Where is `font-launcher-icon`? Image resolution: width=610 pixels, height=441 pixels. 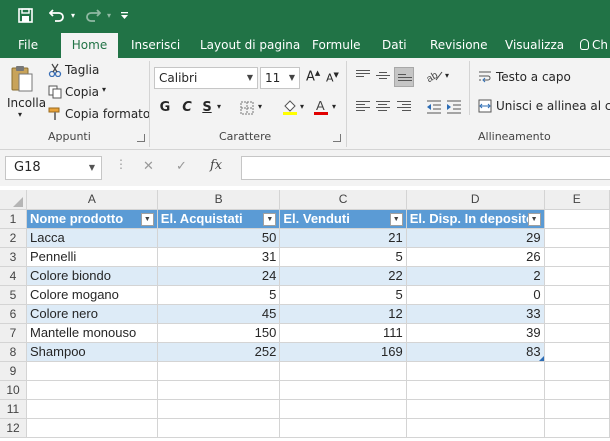
font-launcher-icon is located at coordinates (337, 138).